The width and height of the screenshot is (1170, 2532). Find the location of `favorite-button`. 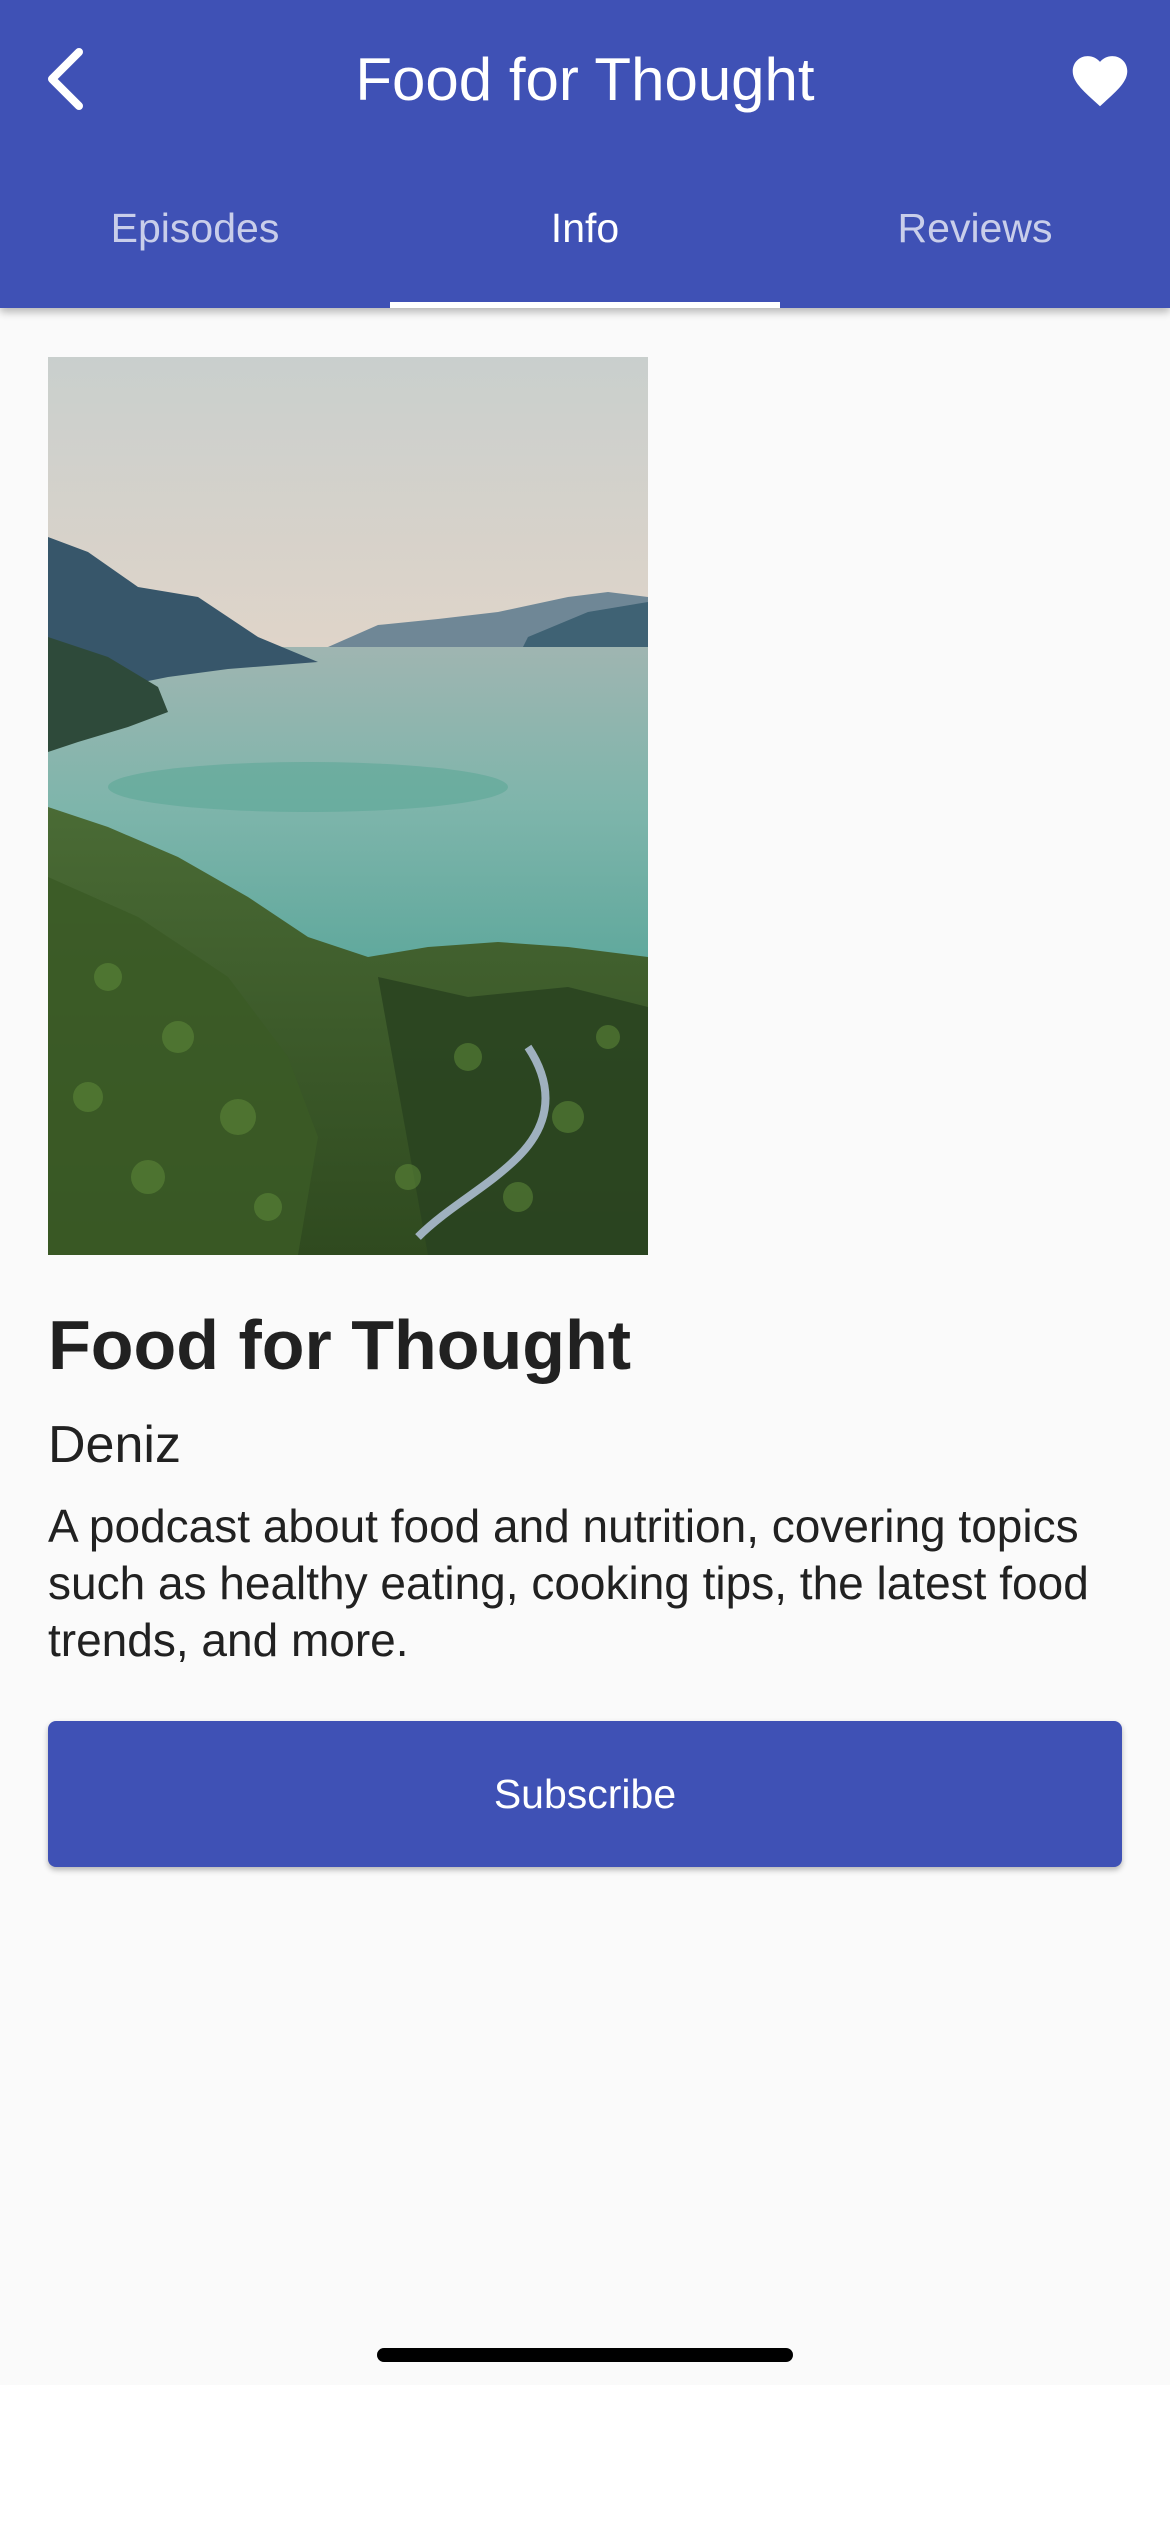

favorite-button is located at coordinates (1100, 80).